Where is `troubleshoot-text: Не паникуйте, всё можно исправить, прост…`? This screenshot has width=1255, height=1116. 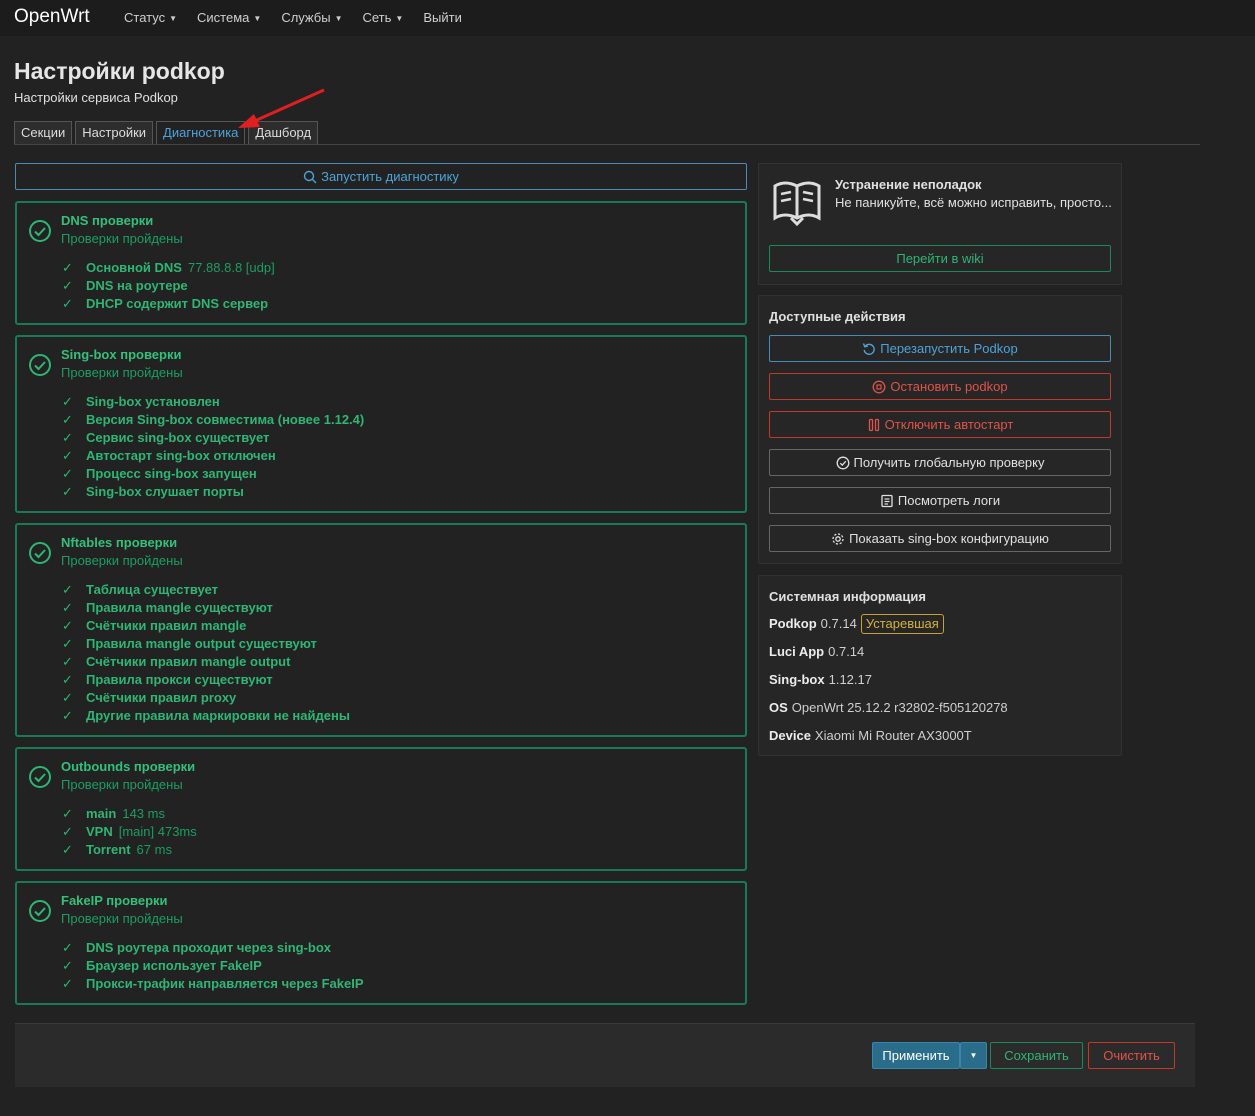
troubleshoot-text: Не паникуйте, всё можно исправить, прост… is located at coordinates (973, 202).